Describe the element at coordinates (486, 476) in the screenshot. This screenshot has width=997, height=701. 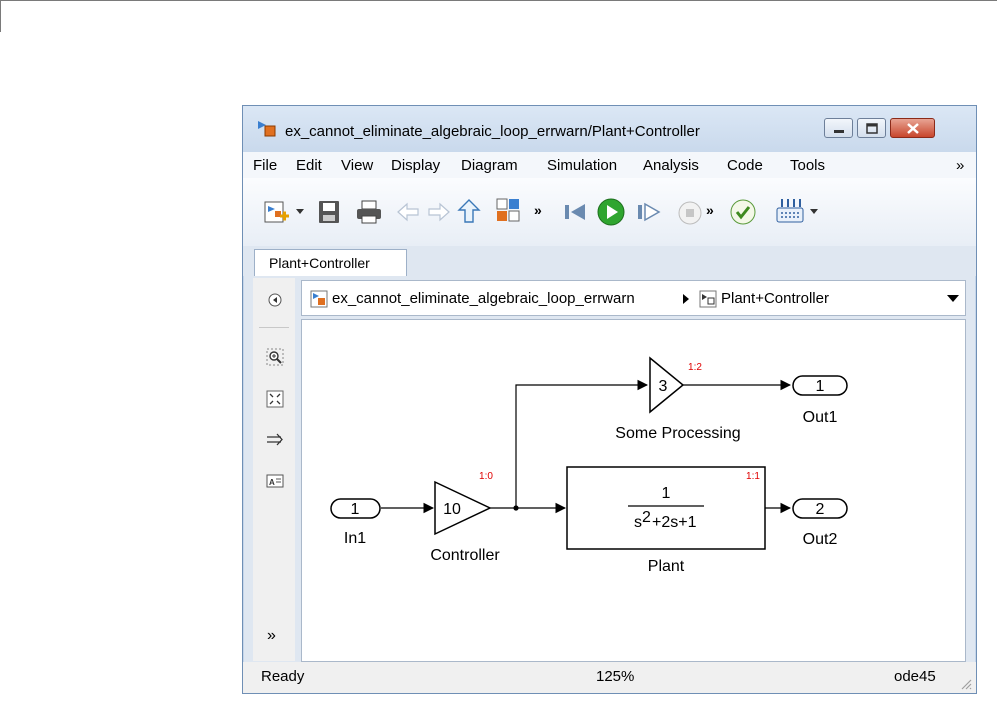
I see `controller-execution-order: 1:0` at that location.